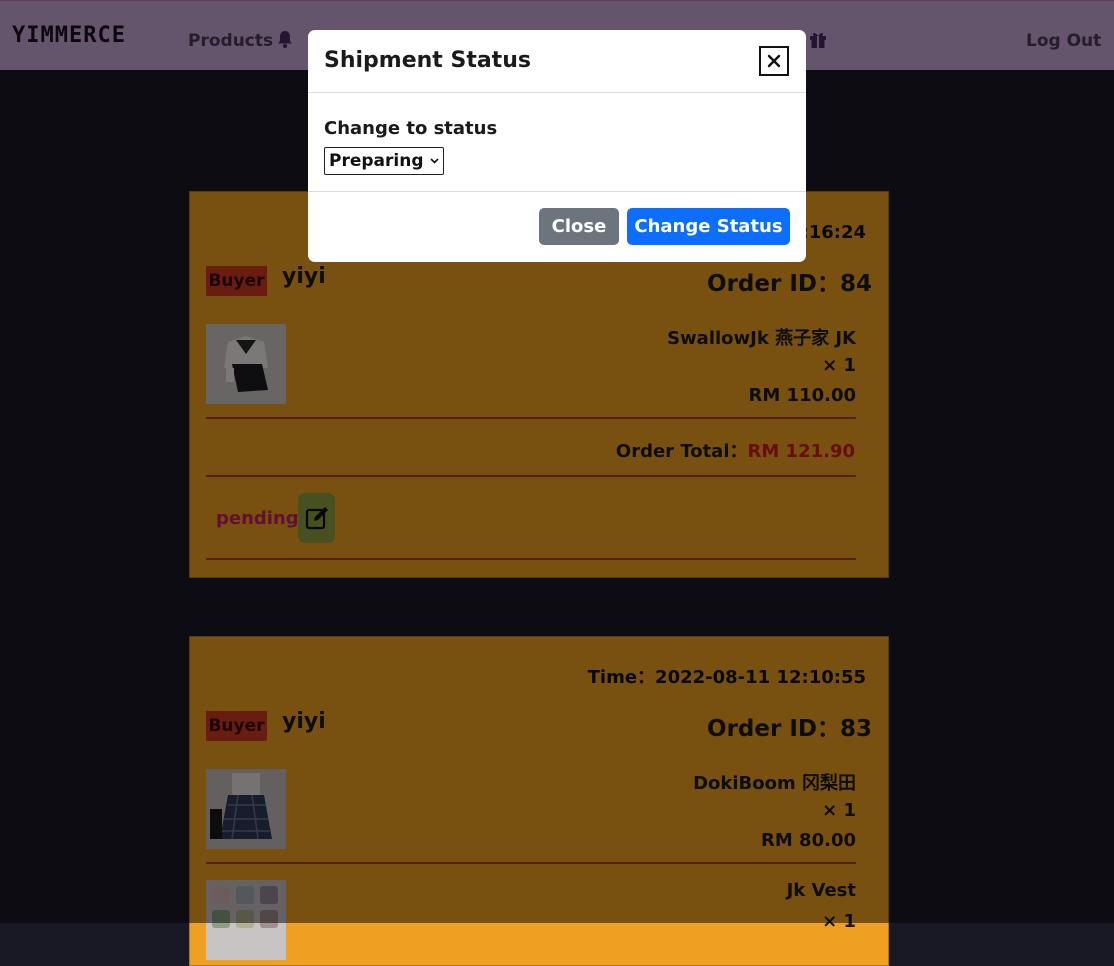 Image resolution: width=1114 pixels, height=966 pixels. What do you see at coordinates (579, 226) in the screenshot?
I see `close-button: Close` at bounding box center [579, 226].